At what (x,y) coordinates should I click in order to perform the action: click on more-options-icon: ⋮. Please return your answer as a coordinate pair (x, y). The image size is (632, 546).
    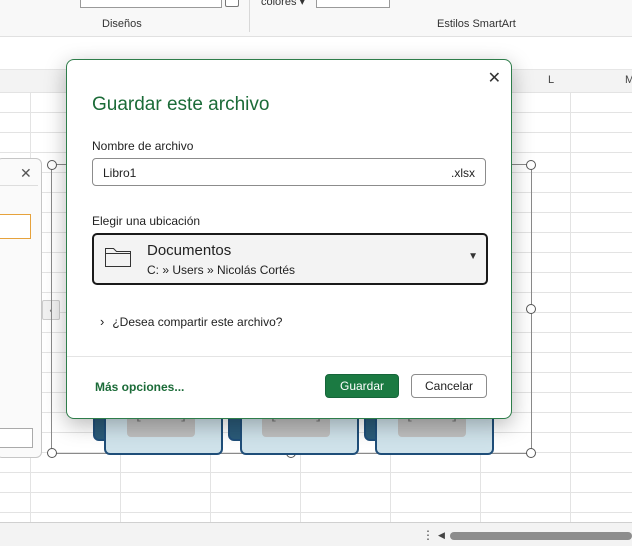
    Looking at the image, I should click on (428, 535).